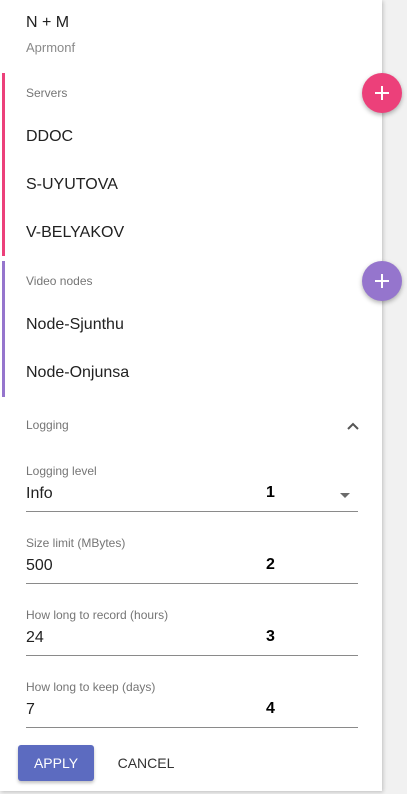  What do you see at coordinates (97, 615) in the screenshot?
I see `record-duration-label: How long to record (hours)` at bounding box center [97, 615].